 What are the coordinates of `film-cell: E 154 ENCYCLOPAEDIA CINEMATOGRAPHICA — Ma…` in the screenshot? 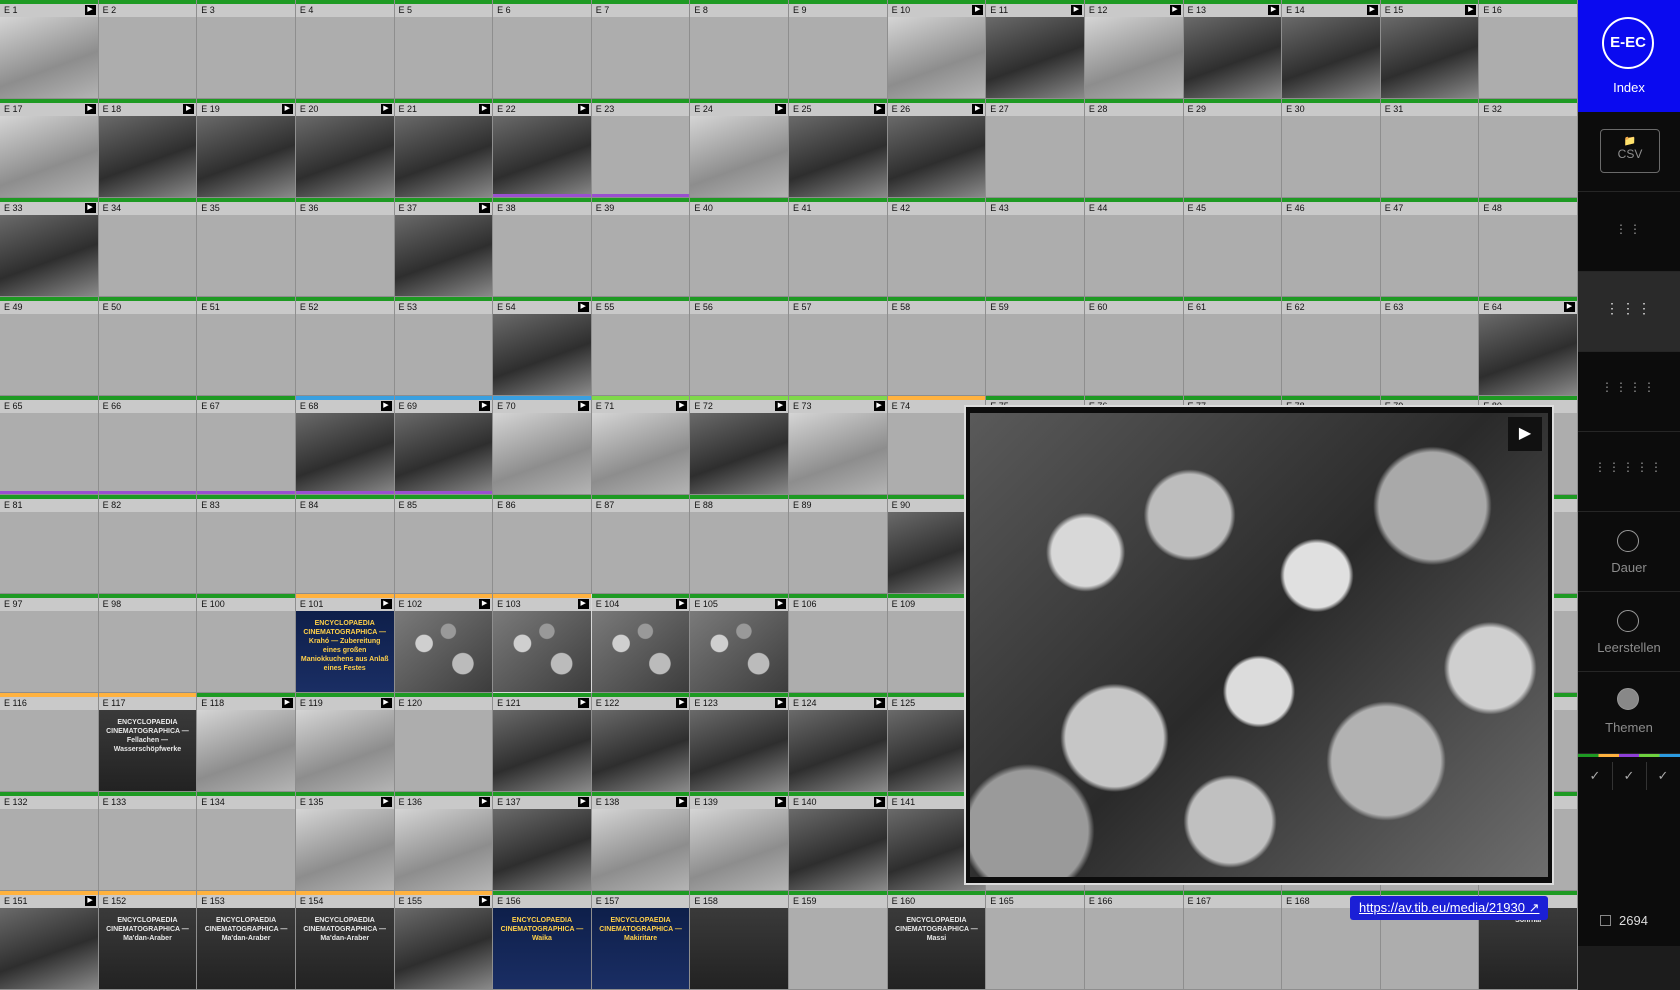 It's located at (345, 940).